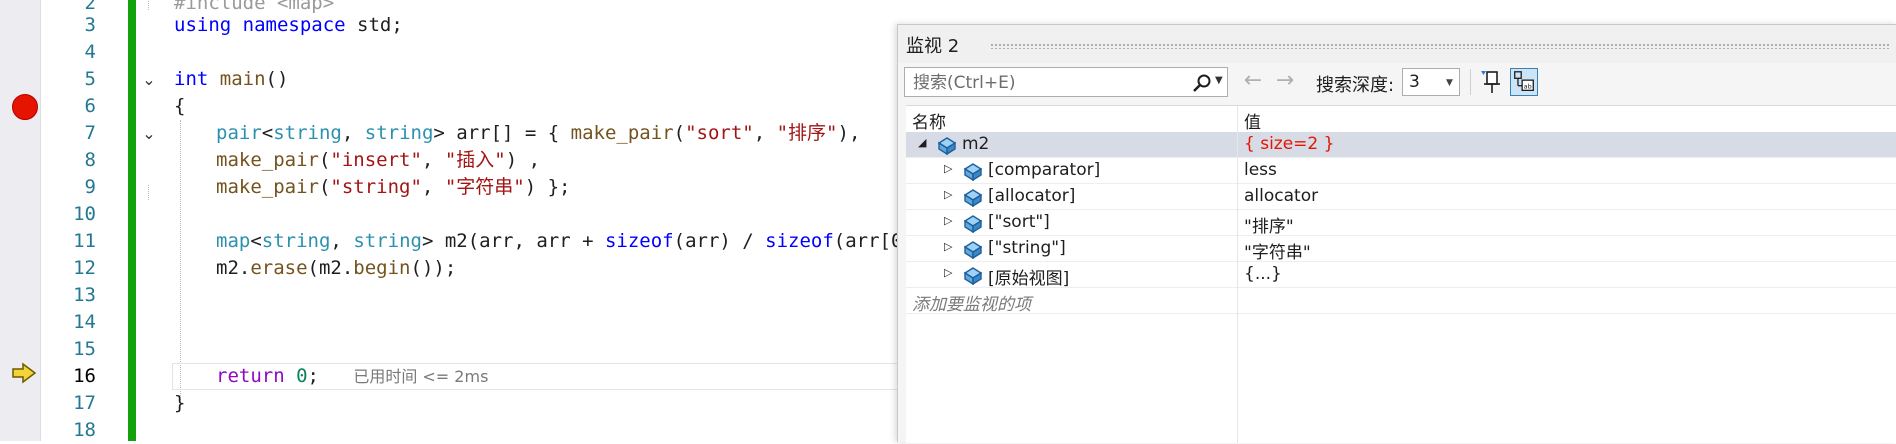 The height and width of the screenshot is (444, 1896). I want to click on code-text: std;, so click(374, 25).